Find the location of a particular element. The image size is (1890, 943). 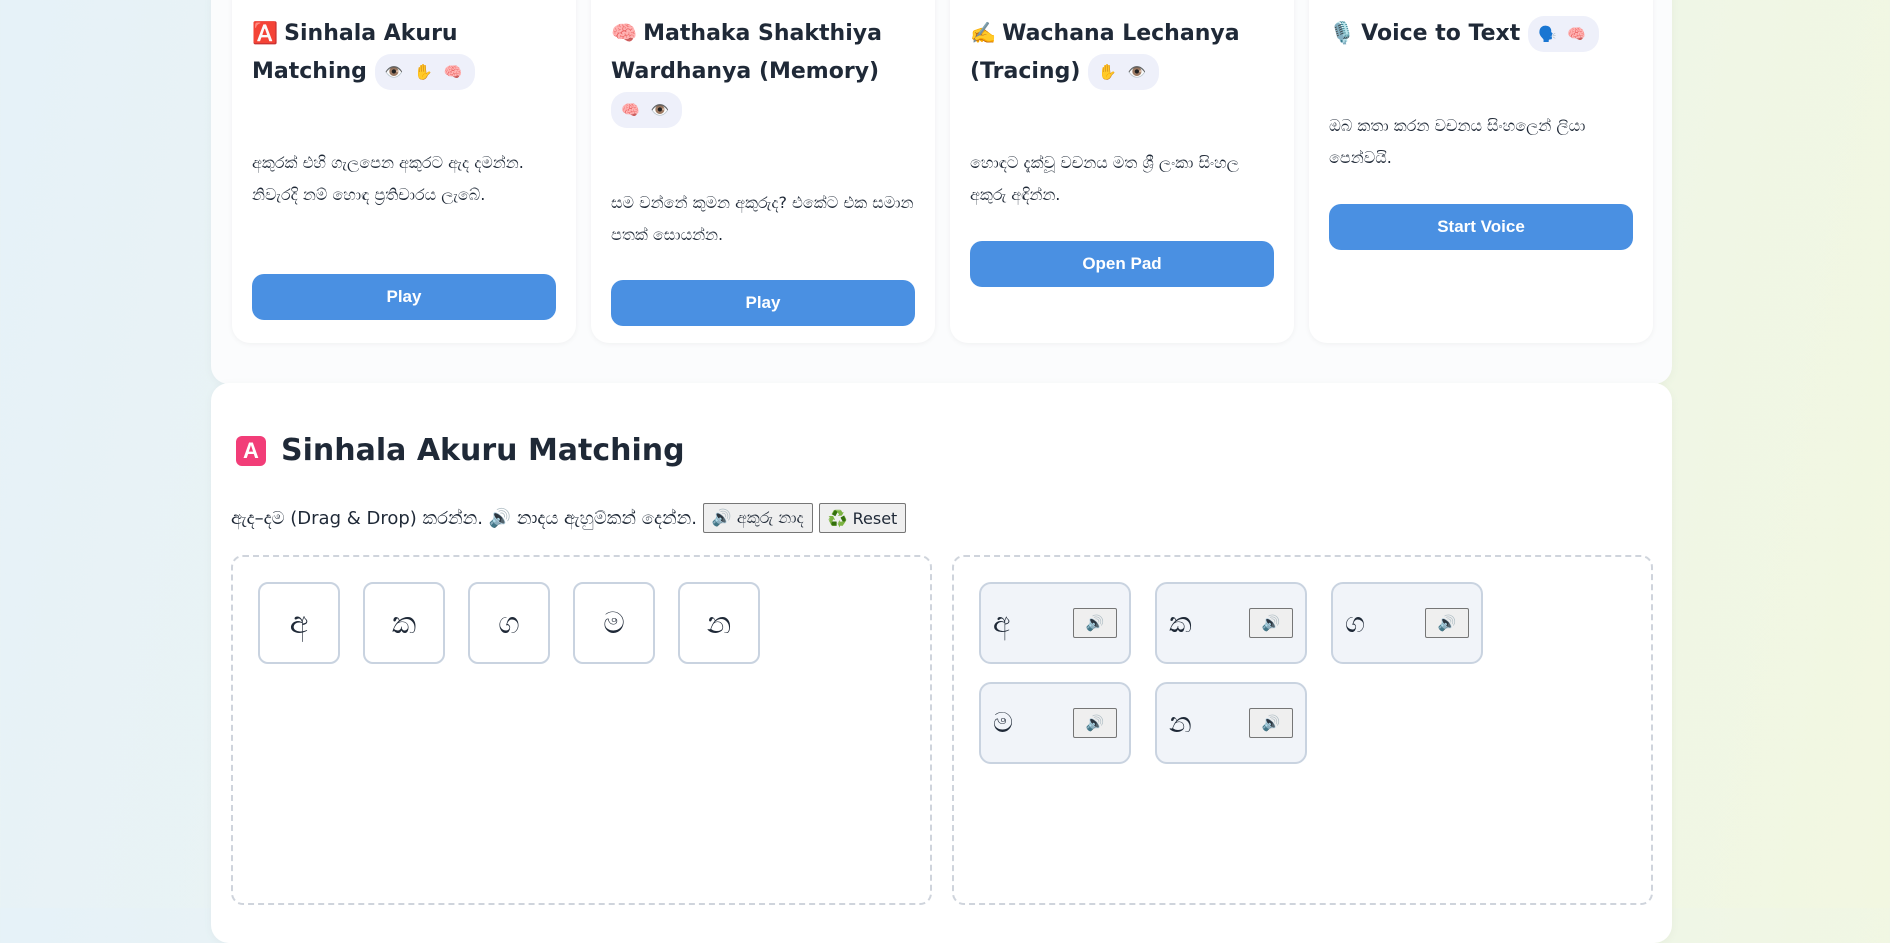

page-title: A Sinhala Akuru Matching is located at coordinates (460, 450).